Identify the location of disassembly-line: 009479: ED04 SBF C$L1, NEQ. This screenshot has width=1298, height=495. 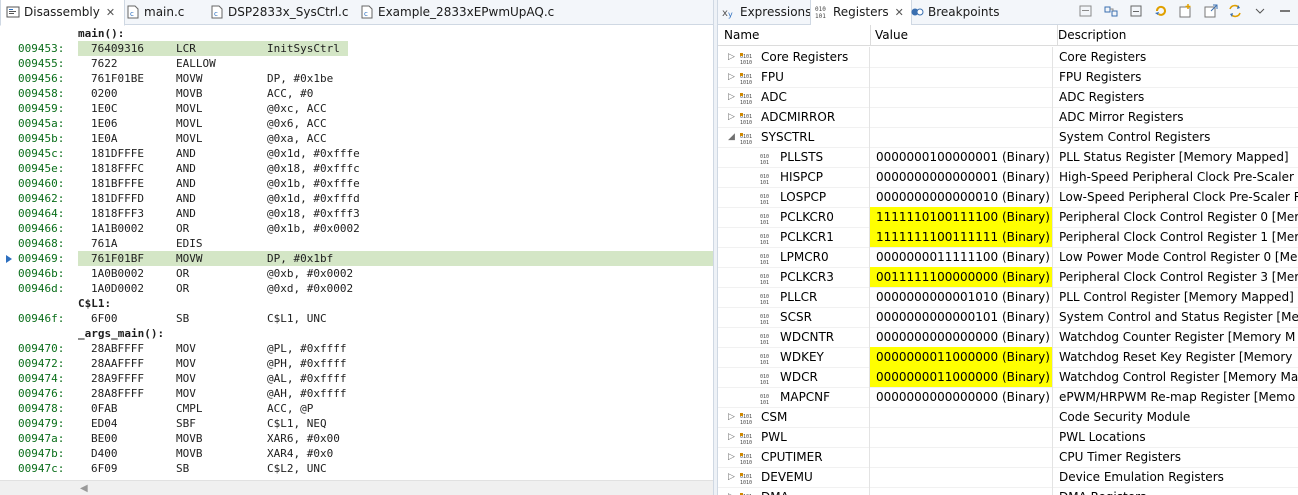
(356, 423).